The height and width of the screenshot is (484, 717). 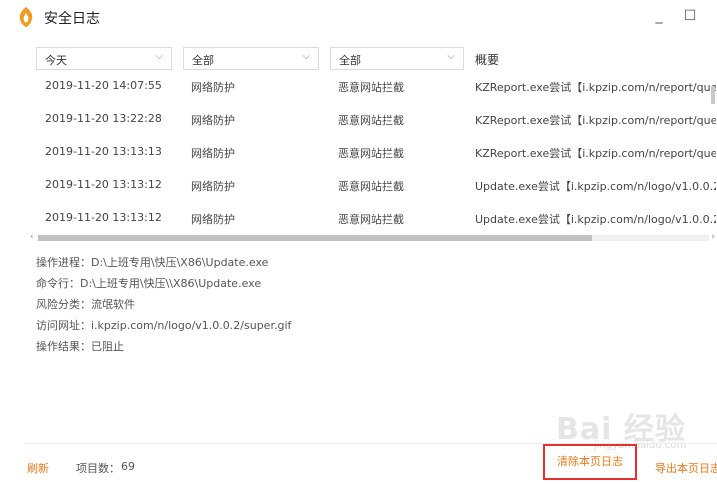 What do you see at coordinates (397, 58) in the screenshot?
I see `action-filter-dropdown: 全部 ⌵` at bounding box center [397, 58].